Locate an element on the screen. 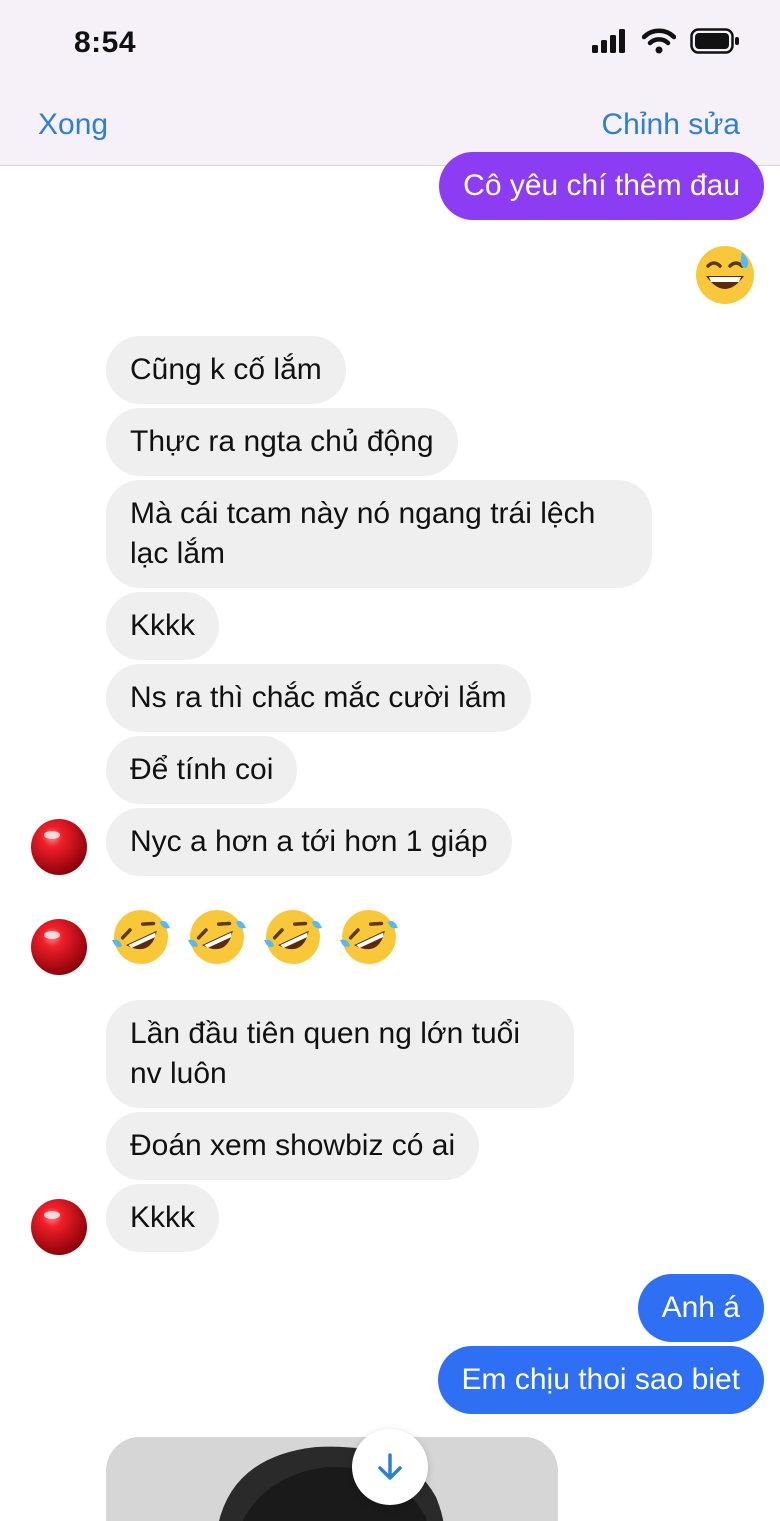 The image size is (780, 1521). emoji-row is located at coordinates (255, 937).